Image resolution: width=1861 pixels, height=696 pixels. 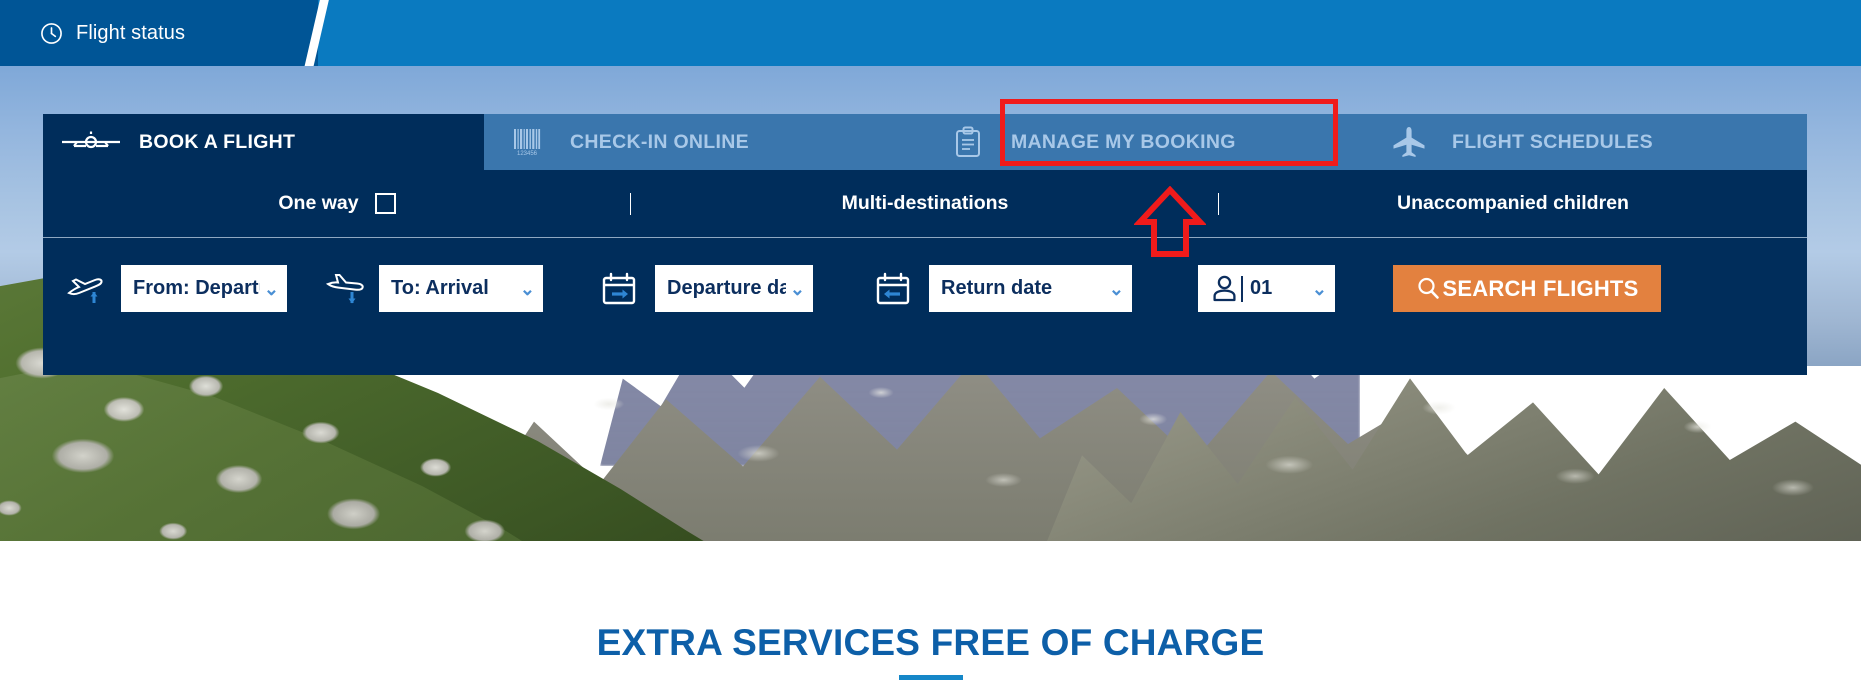 I want to click on from-select: From: Departure ⌄, so click(x=204, y=288).